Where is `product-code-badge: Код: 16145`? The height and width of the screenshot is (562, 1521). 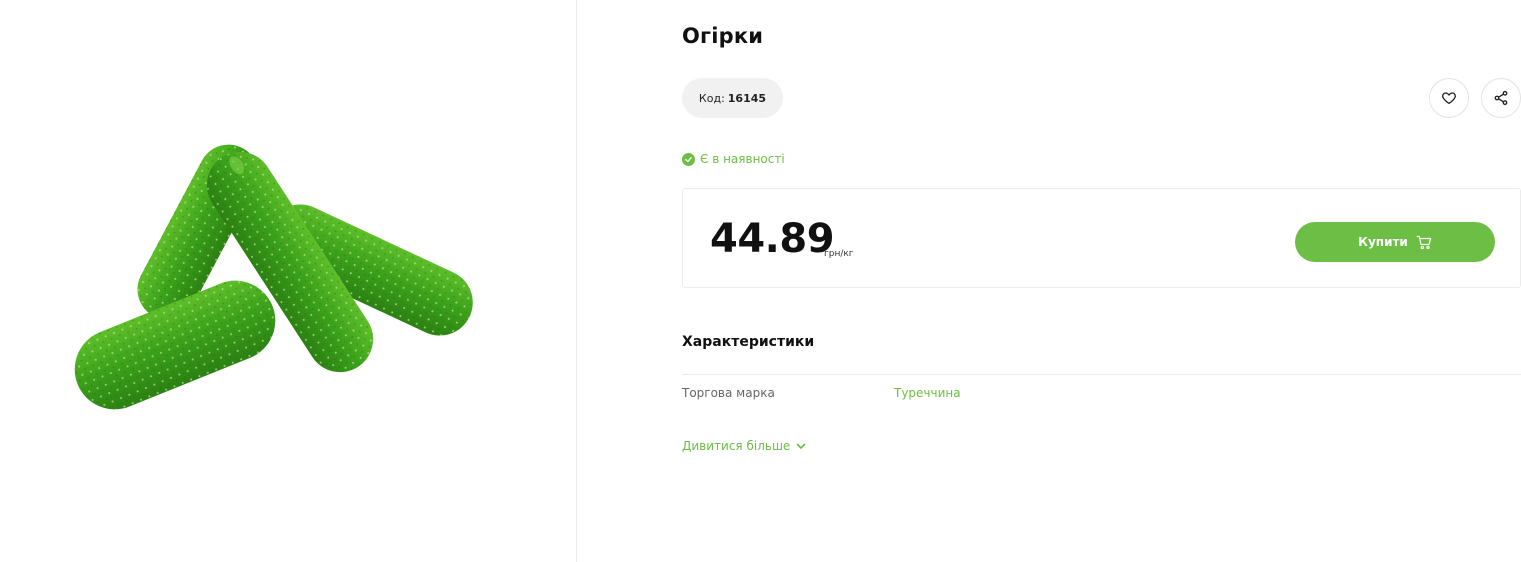 product-code-badge: Код: 16145 is located at coordinates (732, 98).